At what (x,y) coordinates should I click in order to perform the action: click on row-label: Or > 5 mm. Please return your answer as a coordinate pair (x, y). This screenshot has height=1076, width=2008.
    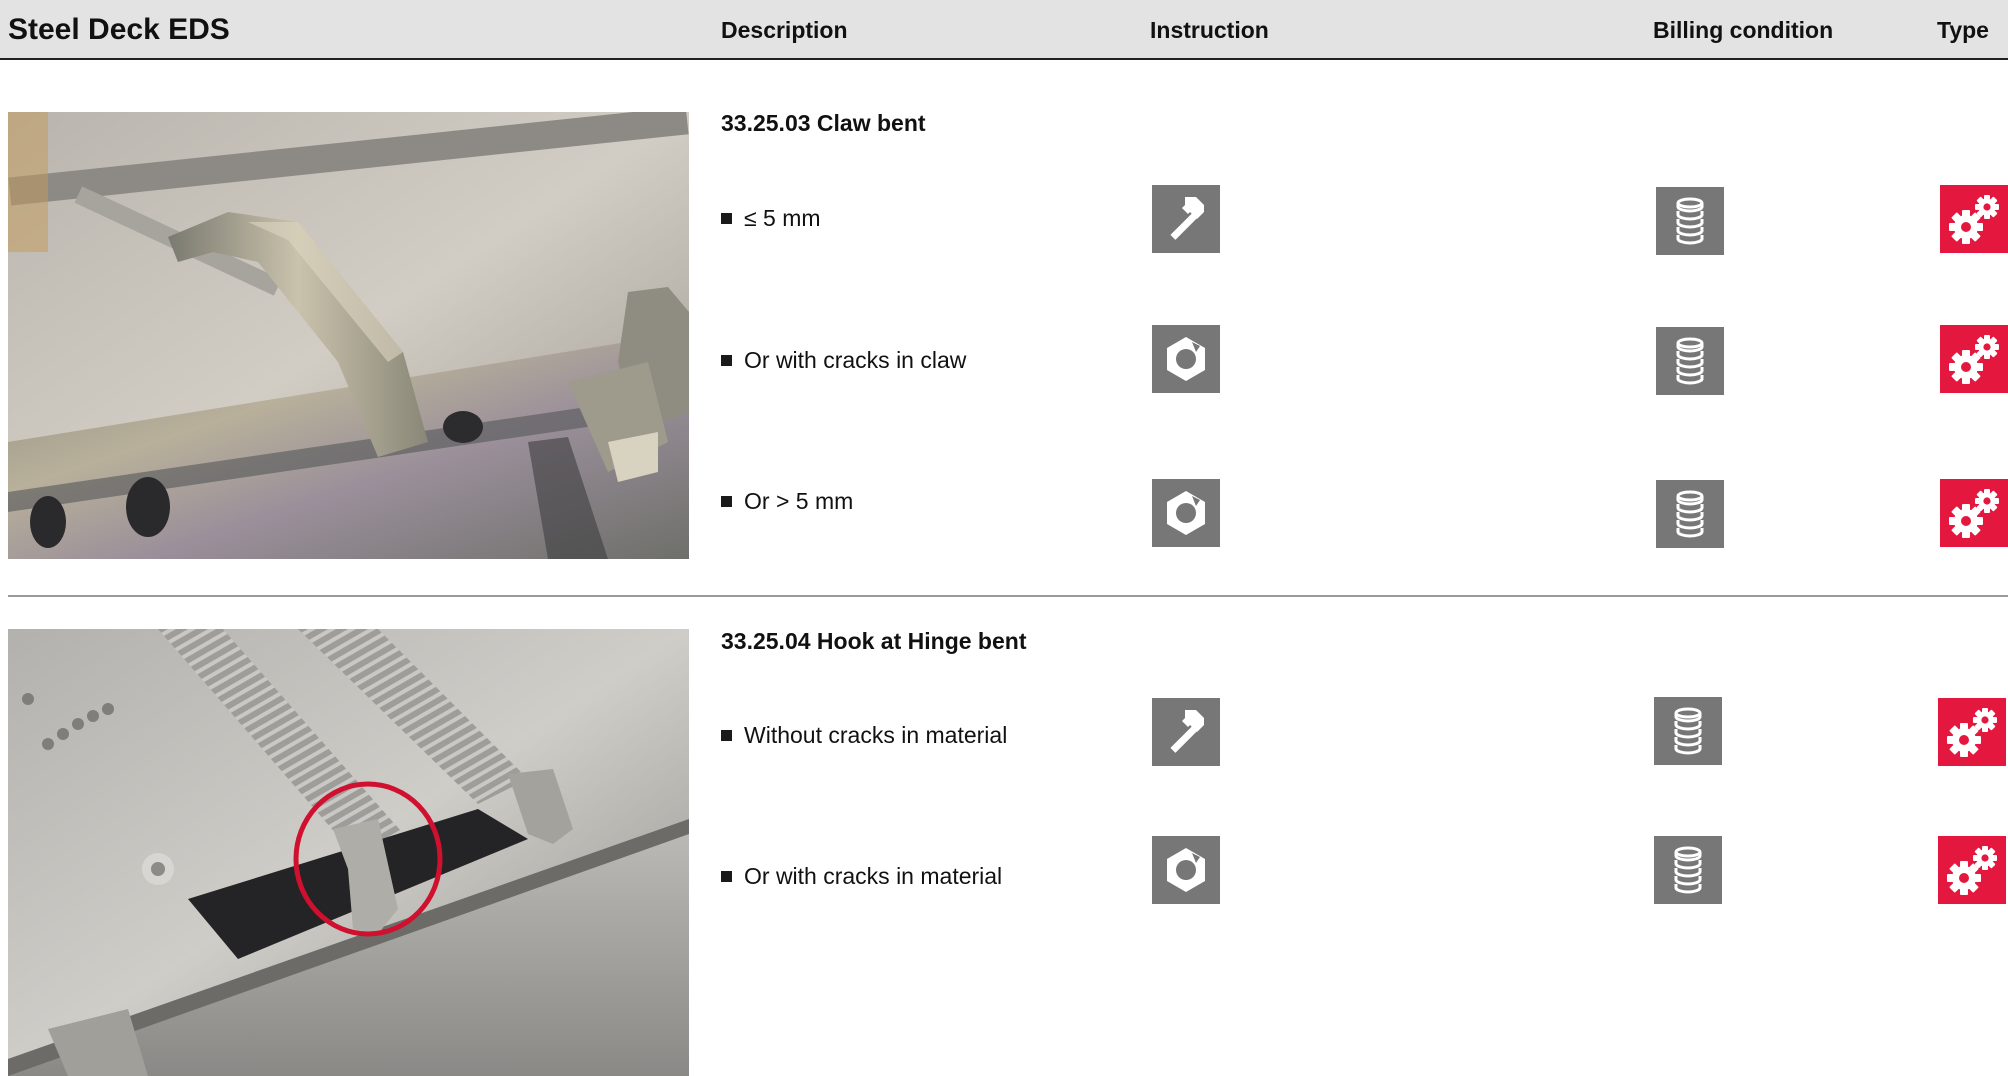
    Looking at the image, I should click on (787, 501).